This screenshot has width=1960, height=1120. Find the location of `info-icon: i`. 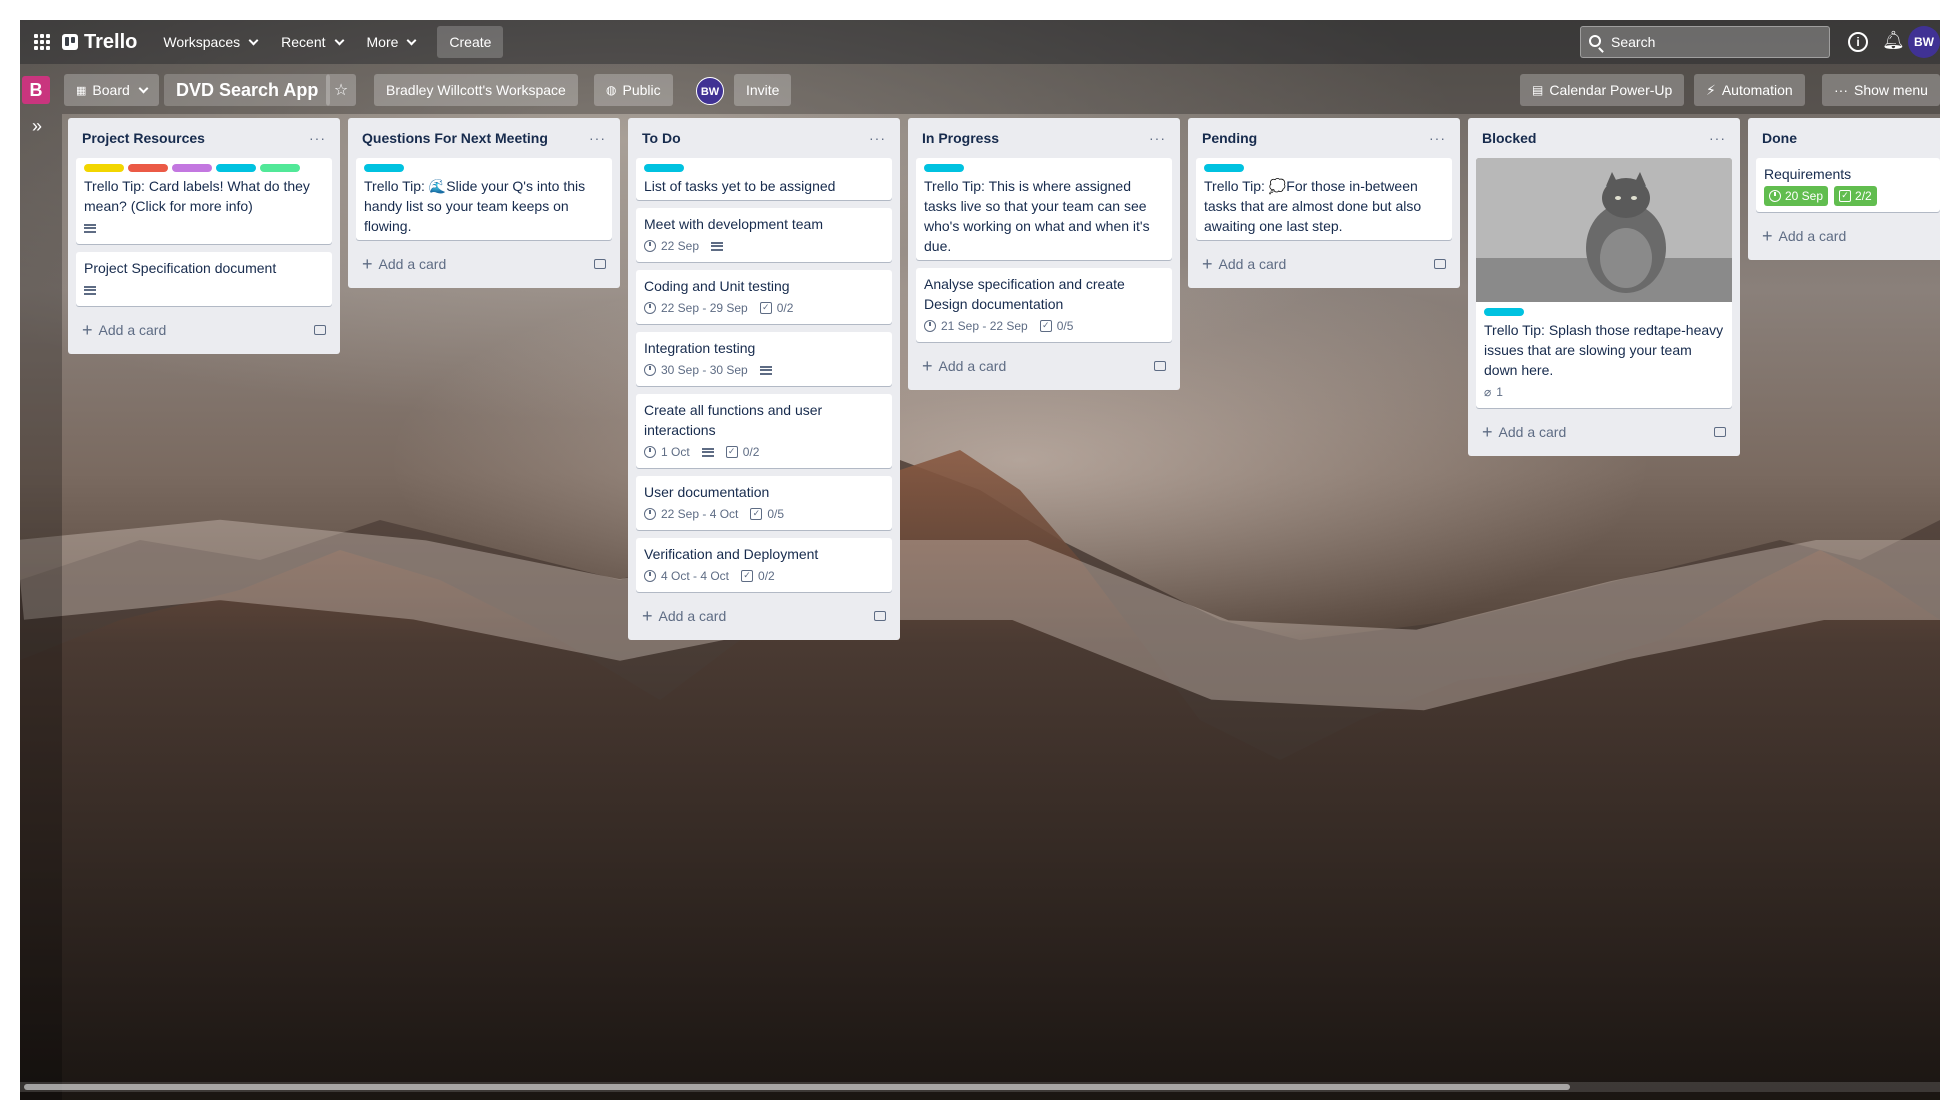

info-icon: i is located at coordinates (1858, 42).